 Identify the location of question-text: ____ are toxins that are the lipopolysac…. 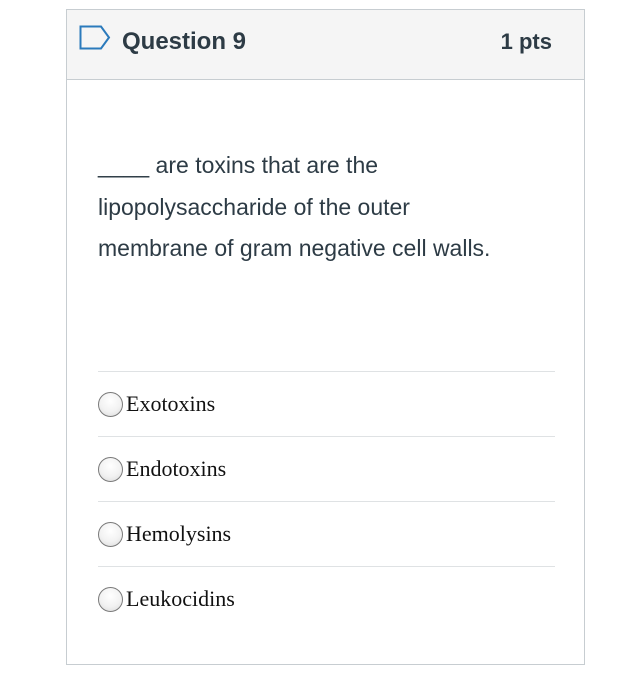
(294, 206).